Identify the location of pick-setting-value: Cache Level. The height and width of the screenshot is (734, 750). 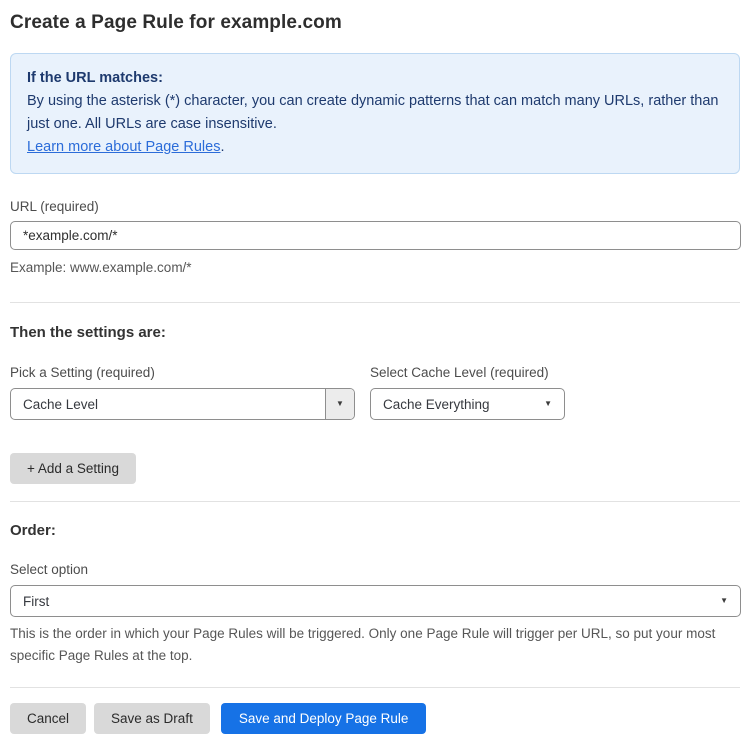
(61, 404).